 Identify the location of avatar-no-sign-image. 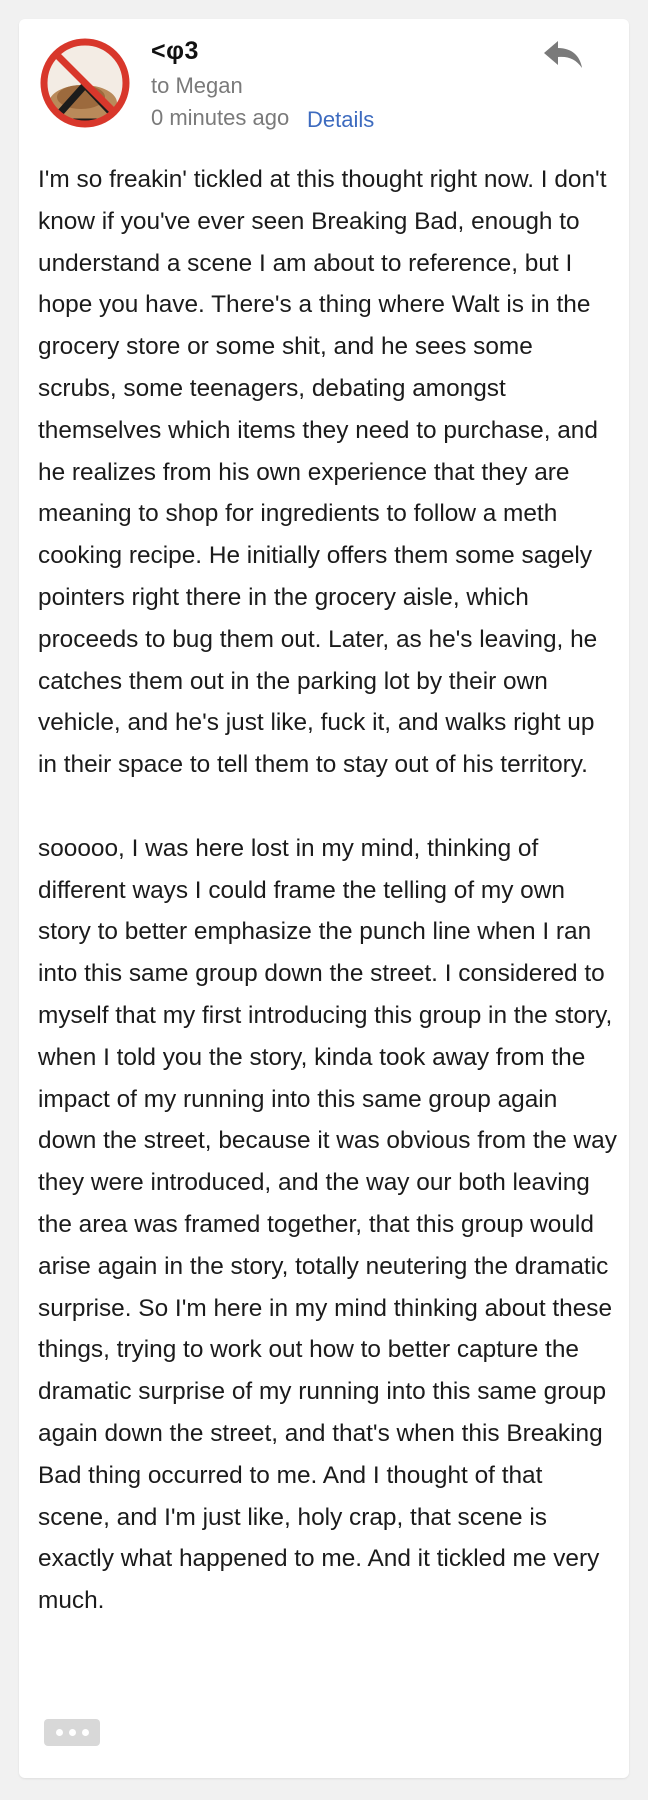
(85, 83).